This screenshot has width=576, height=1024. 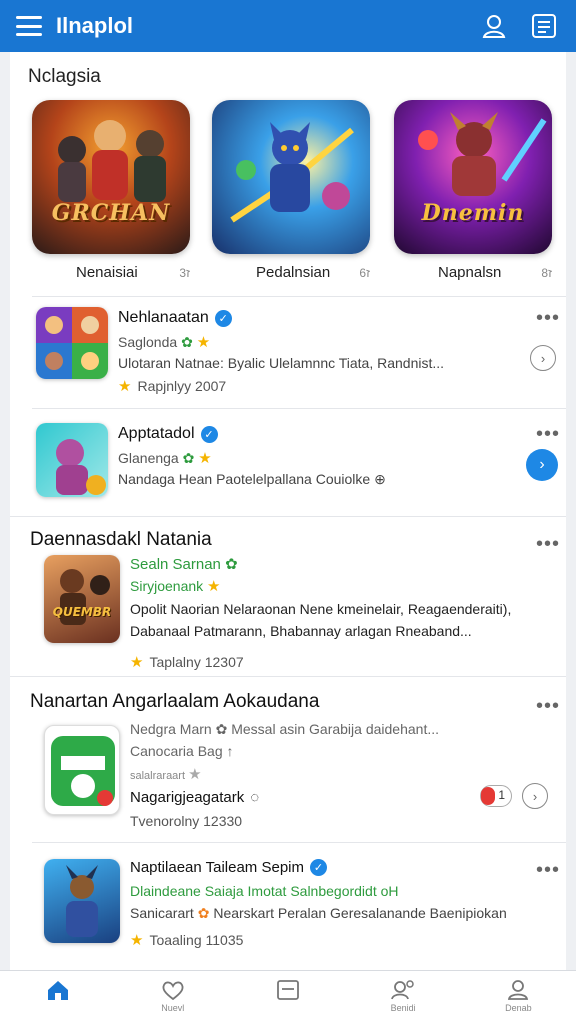 I want to click on nav-profile: Denab, so click(x=518, y=996).